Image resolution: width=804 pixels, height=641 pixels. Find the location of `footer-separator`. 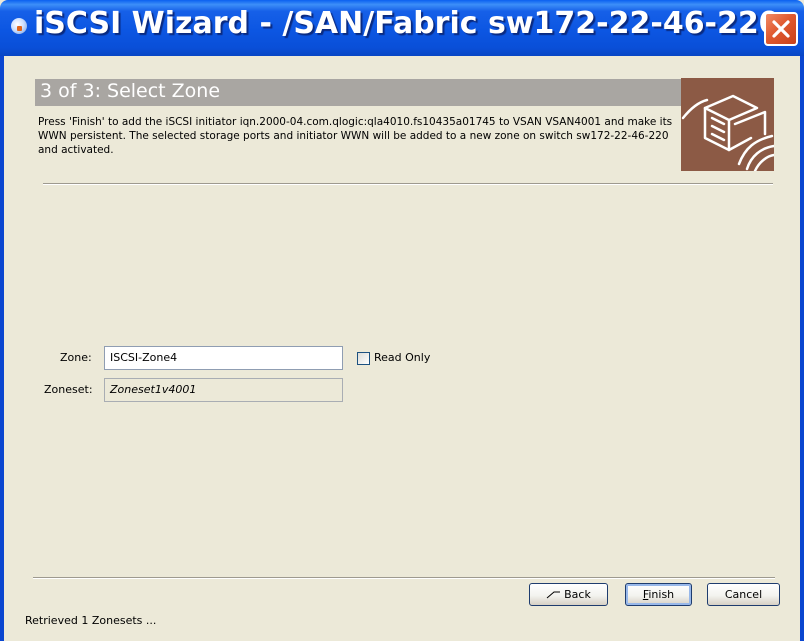

footer-separator is located at coordinates (404, 578).